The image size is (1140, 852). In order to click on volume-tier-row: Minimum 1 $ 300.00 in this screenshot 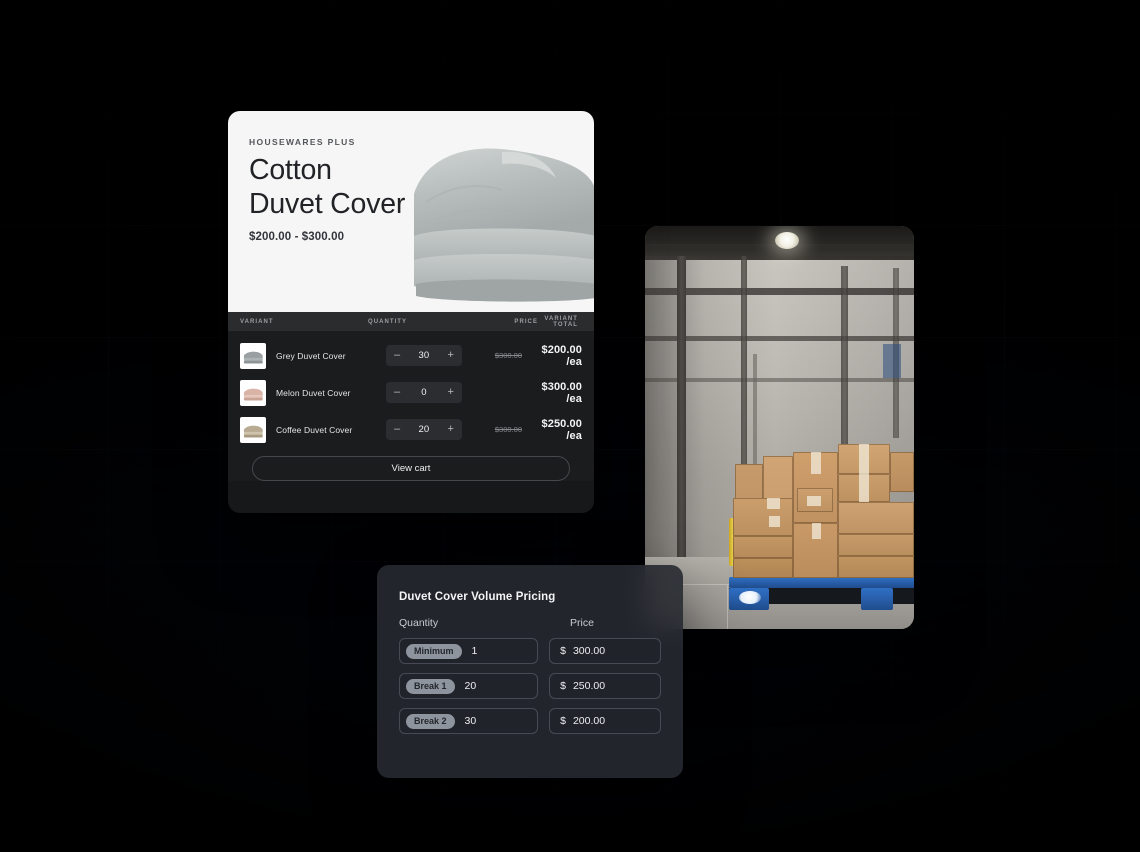, I will do `click(530, 651)`.